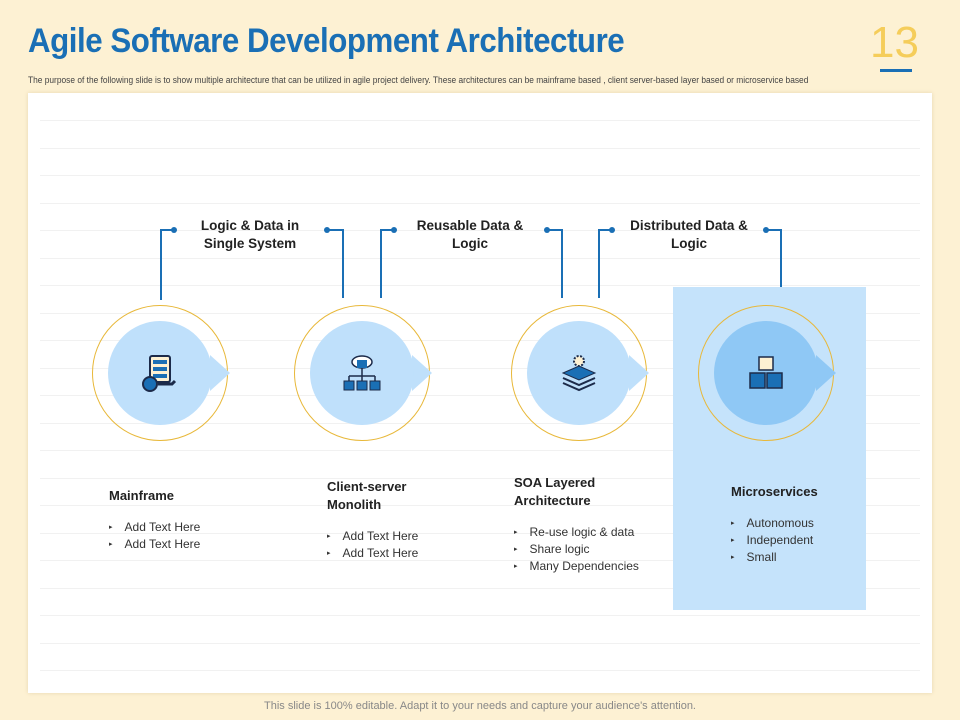  Describe the element at coordinates (689, 234) in the screenshot. I see `connector-label: Distributed Data & Logic` at that location.